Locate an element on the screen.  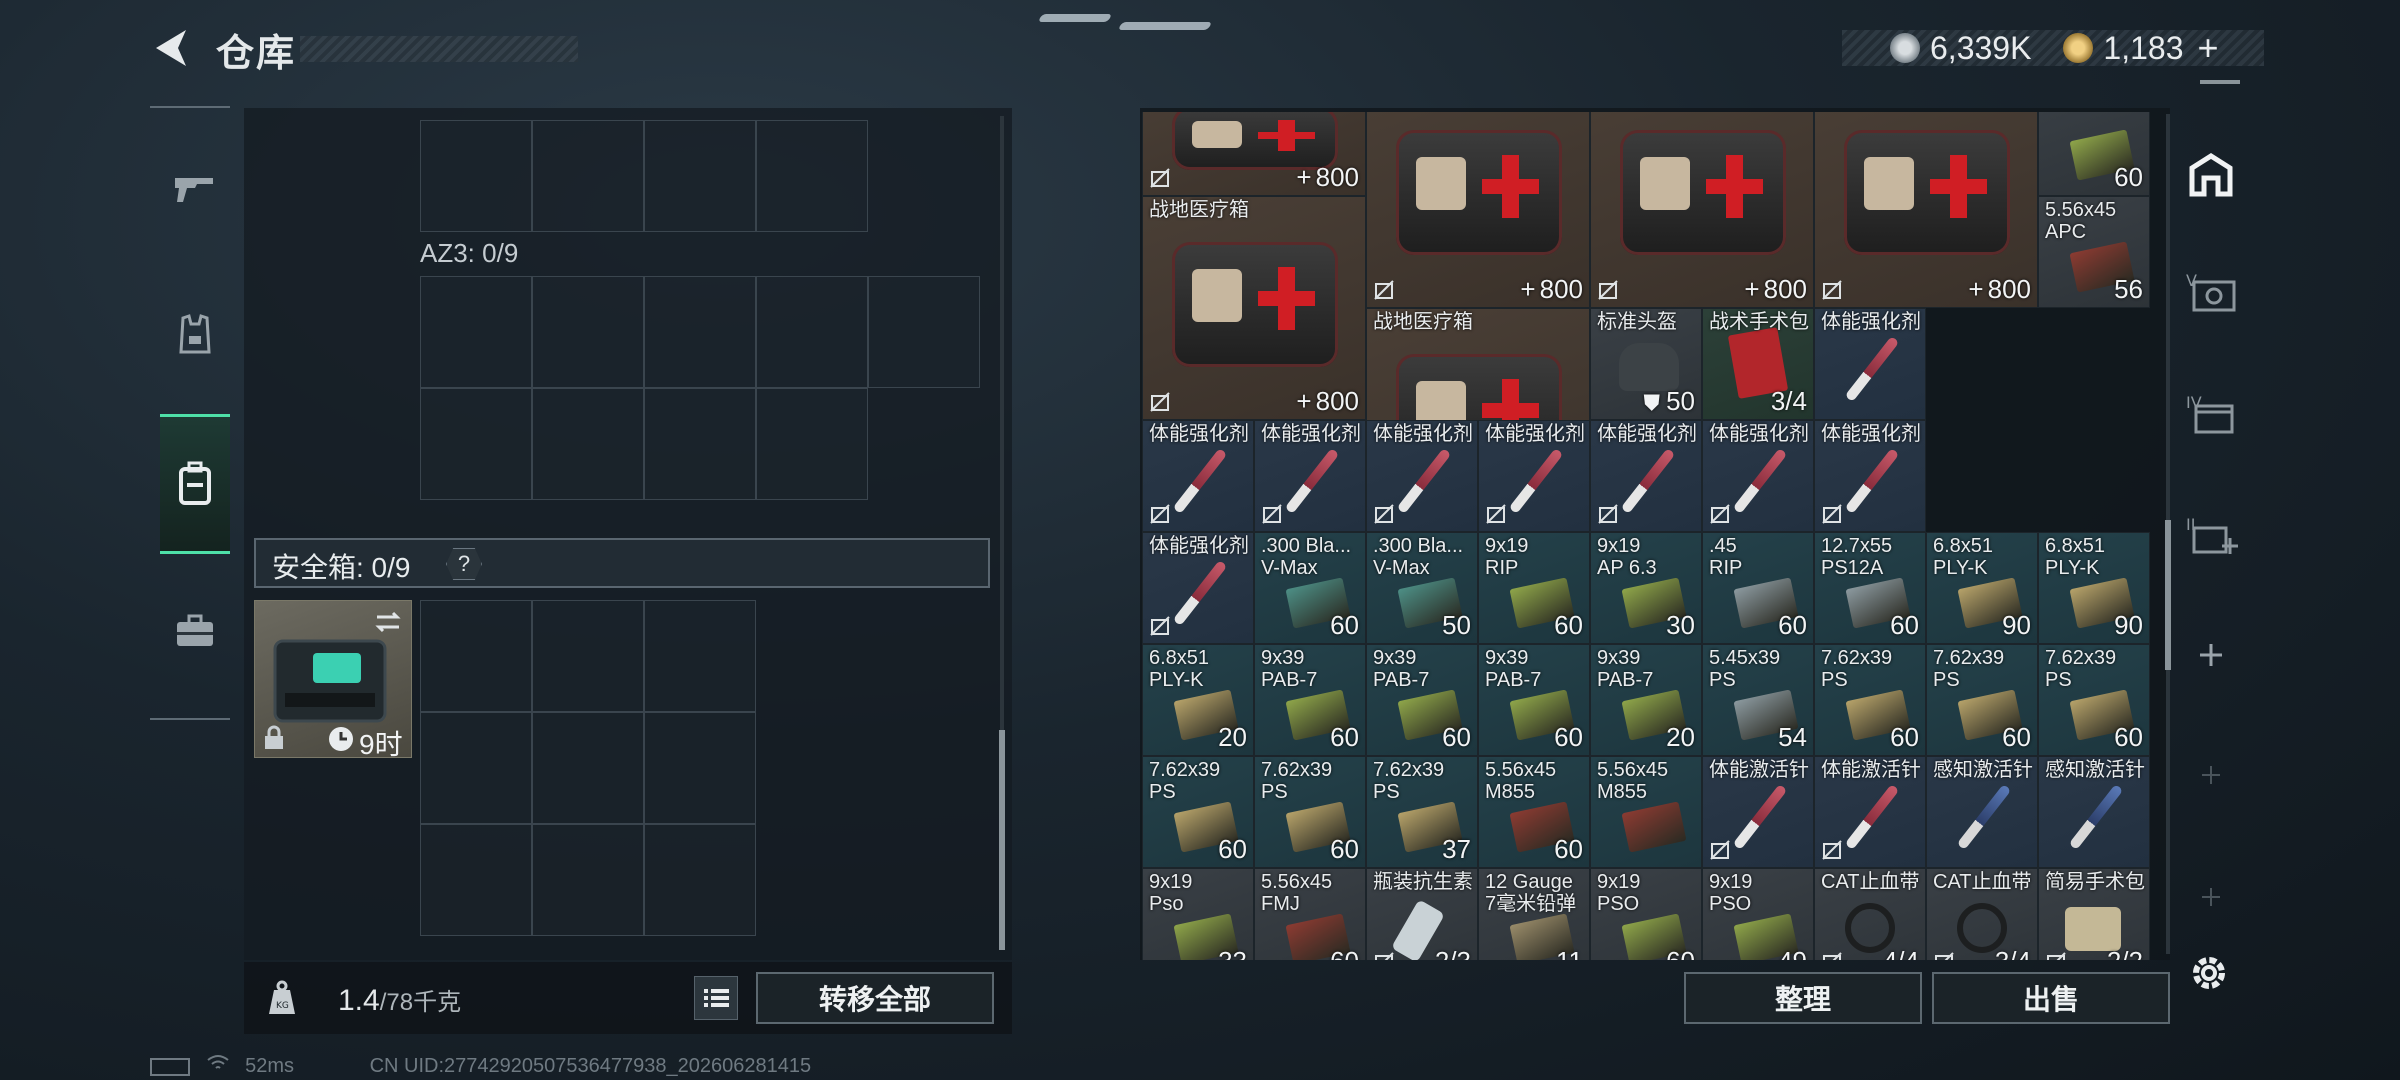
stash-item: 7.62x39 PS 37 is located at coordinates (1422, 812).